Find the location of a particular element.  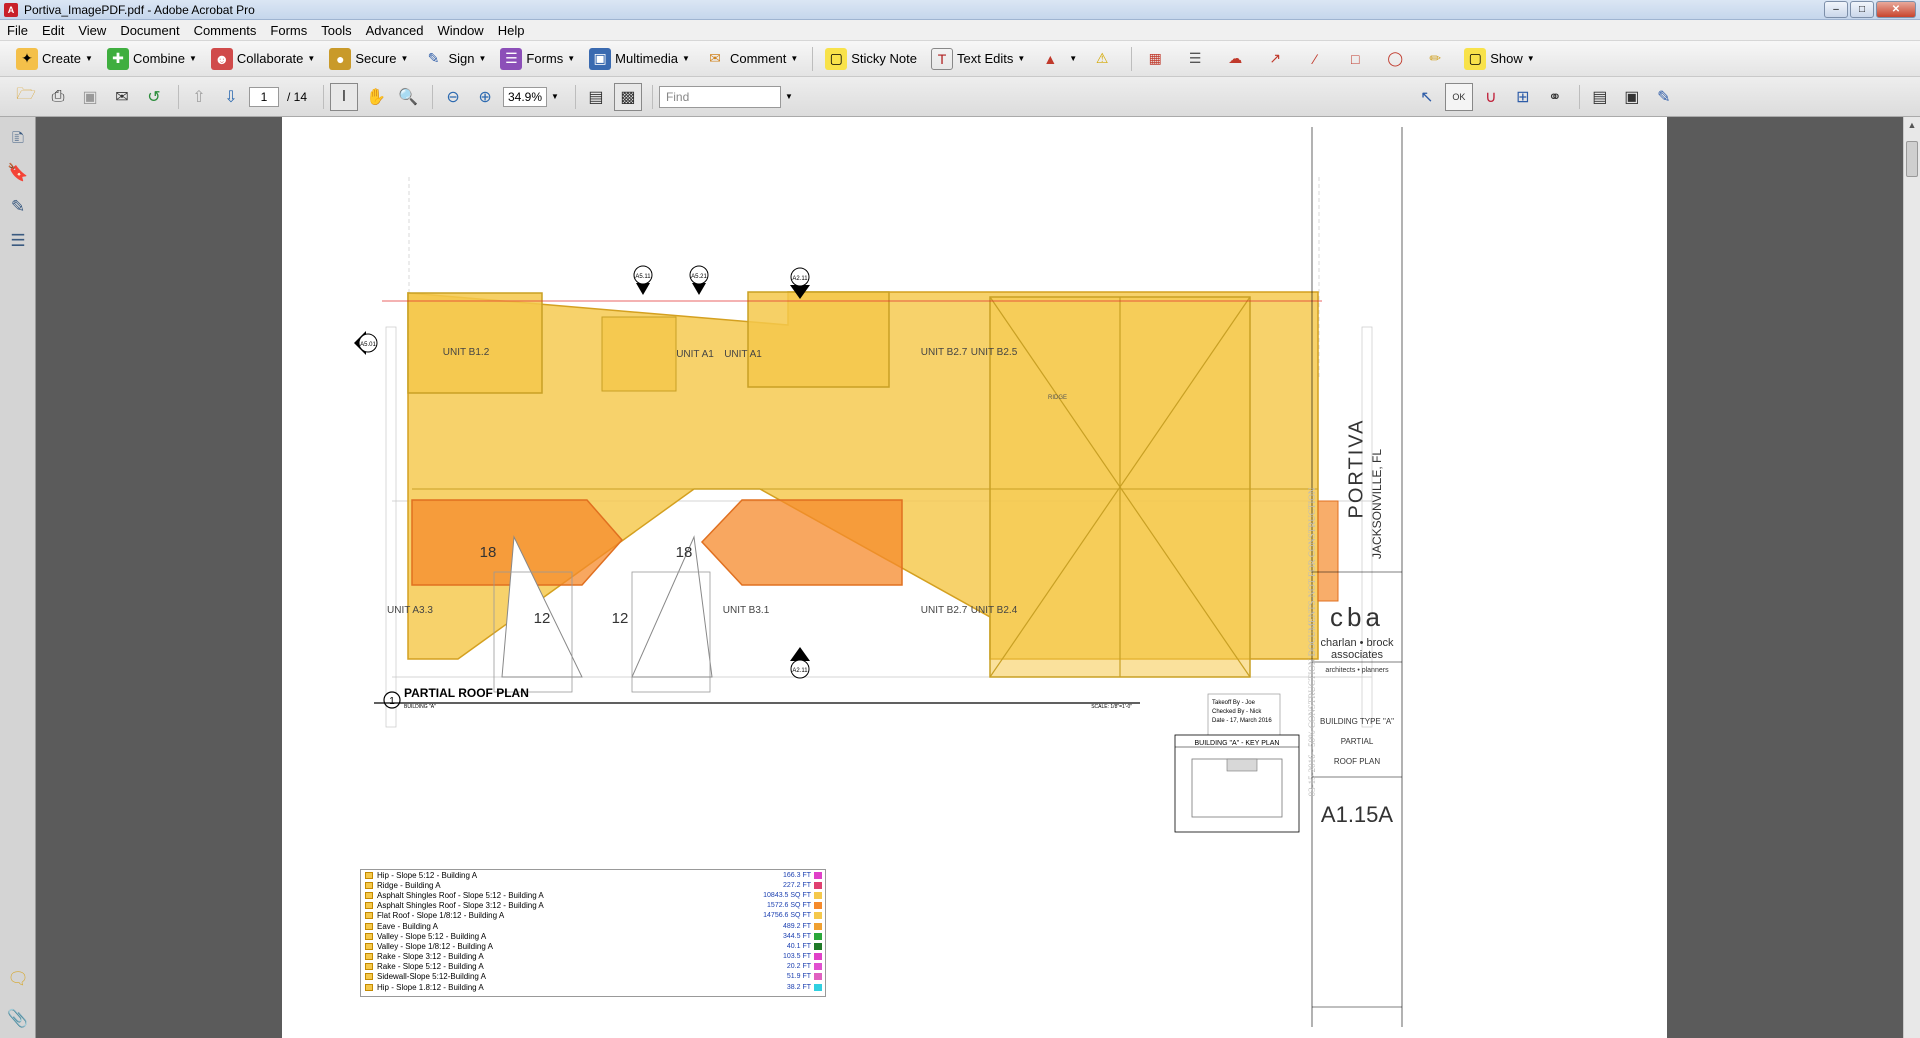

arrow-tool: ↗ is located at coordinates (1277, 59).